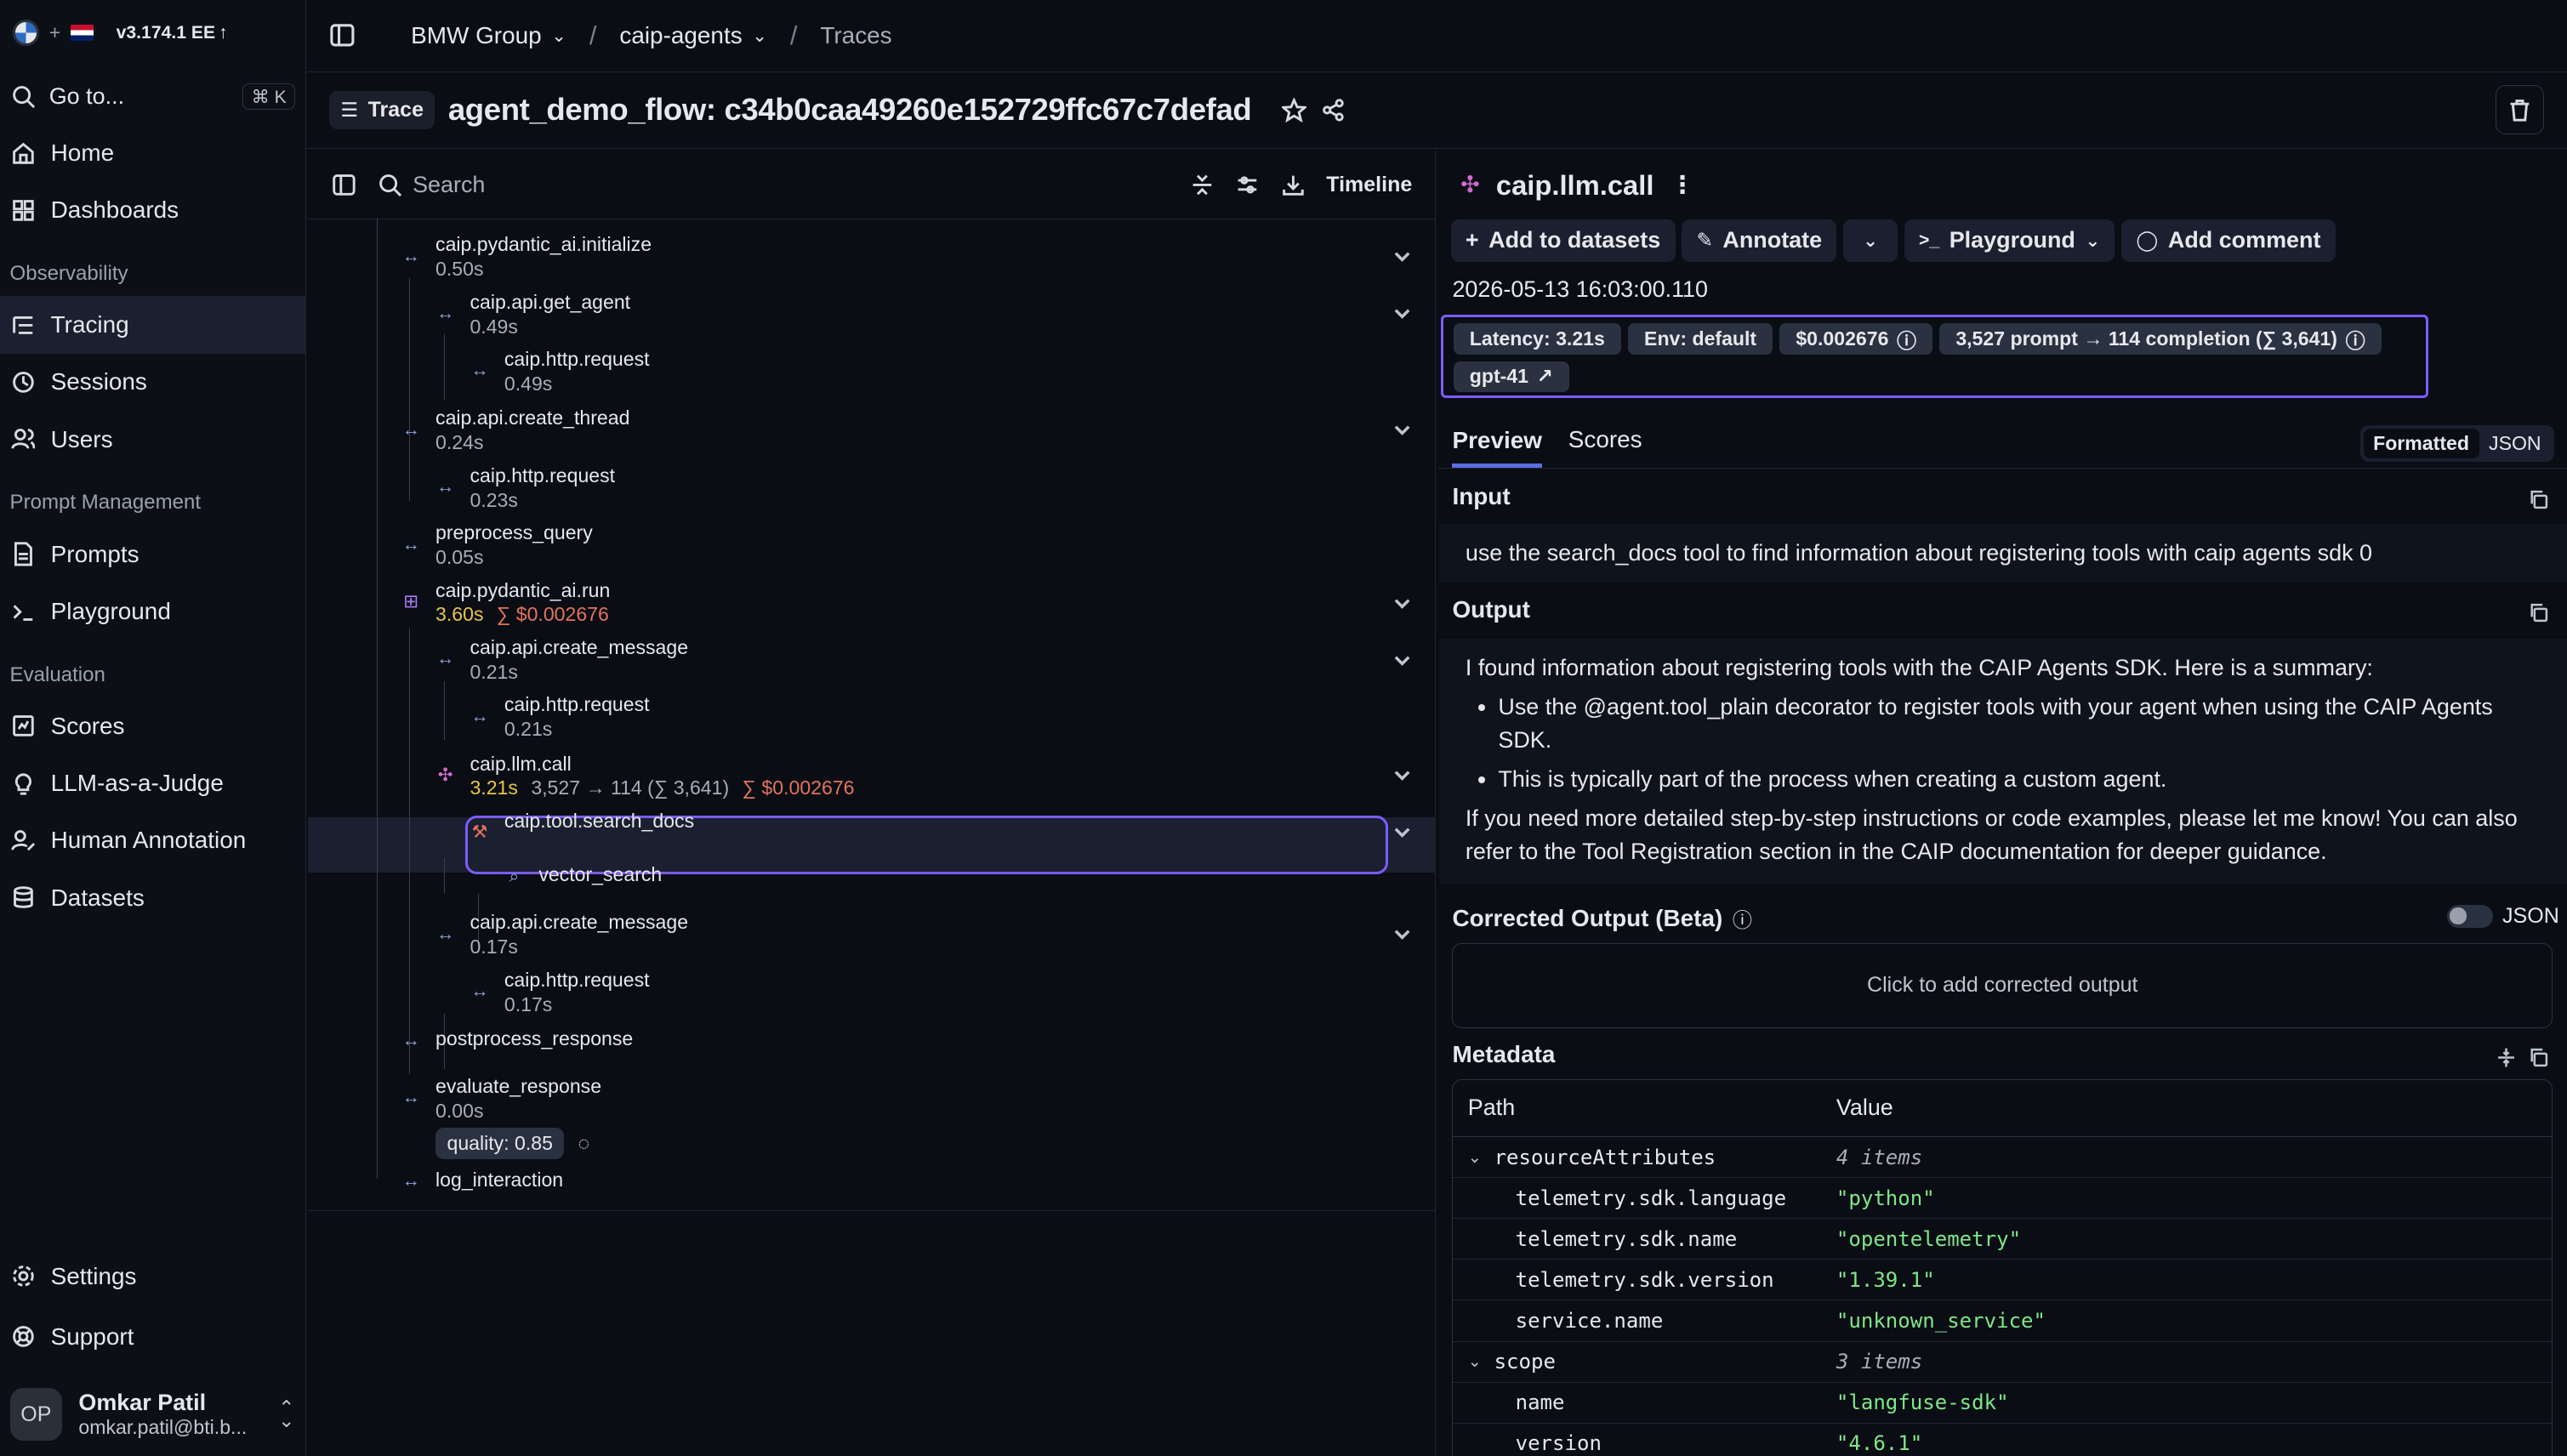 The height and width of the screenshot is (1456, 2567). I want to click on trace-tree-node: caip.api.get_agent 0.49s, so click(550, 314).